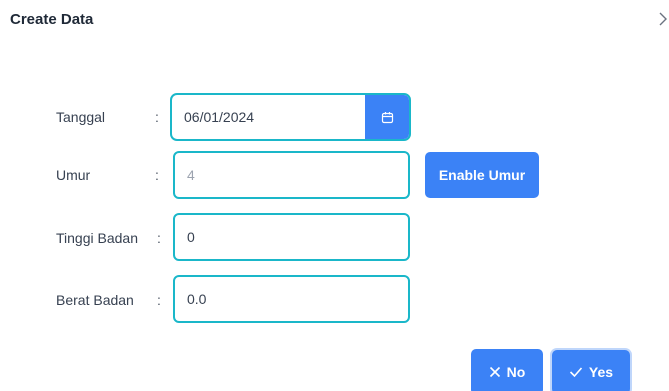 This screenshot has height=391, width=669. I want to click on chevron-right-icon, so click(663, 19).